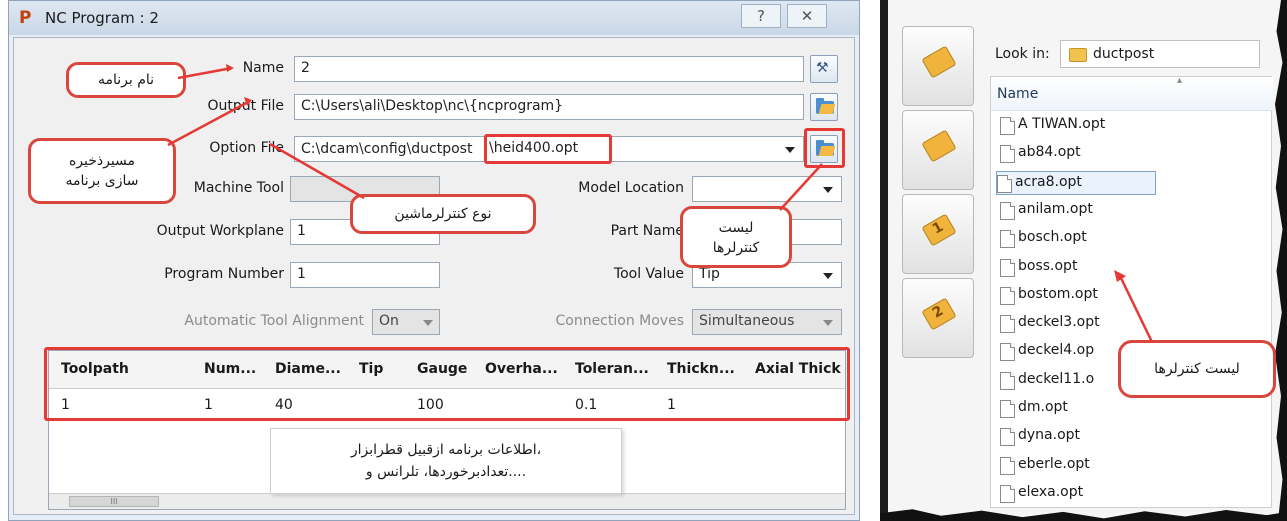  Describe the element at coordinates (1055, 208) in the screenshot. I see `file-name: anilam.opt` at that location.